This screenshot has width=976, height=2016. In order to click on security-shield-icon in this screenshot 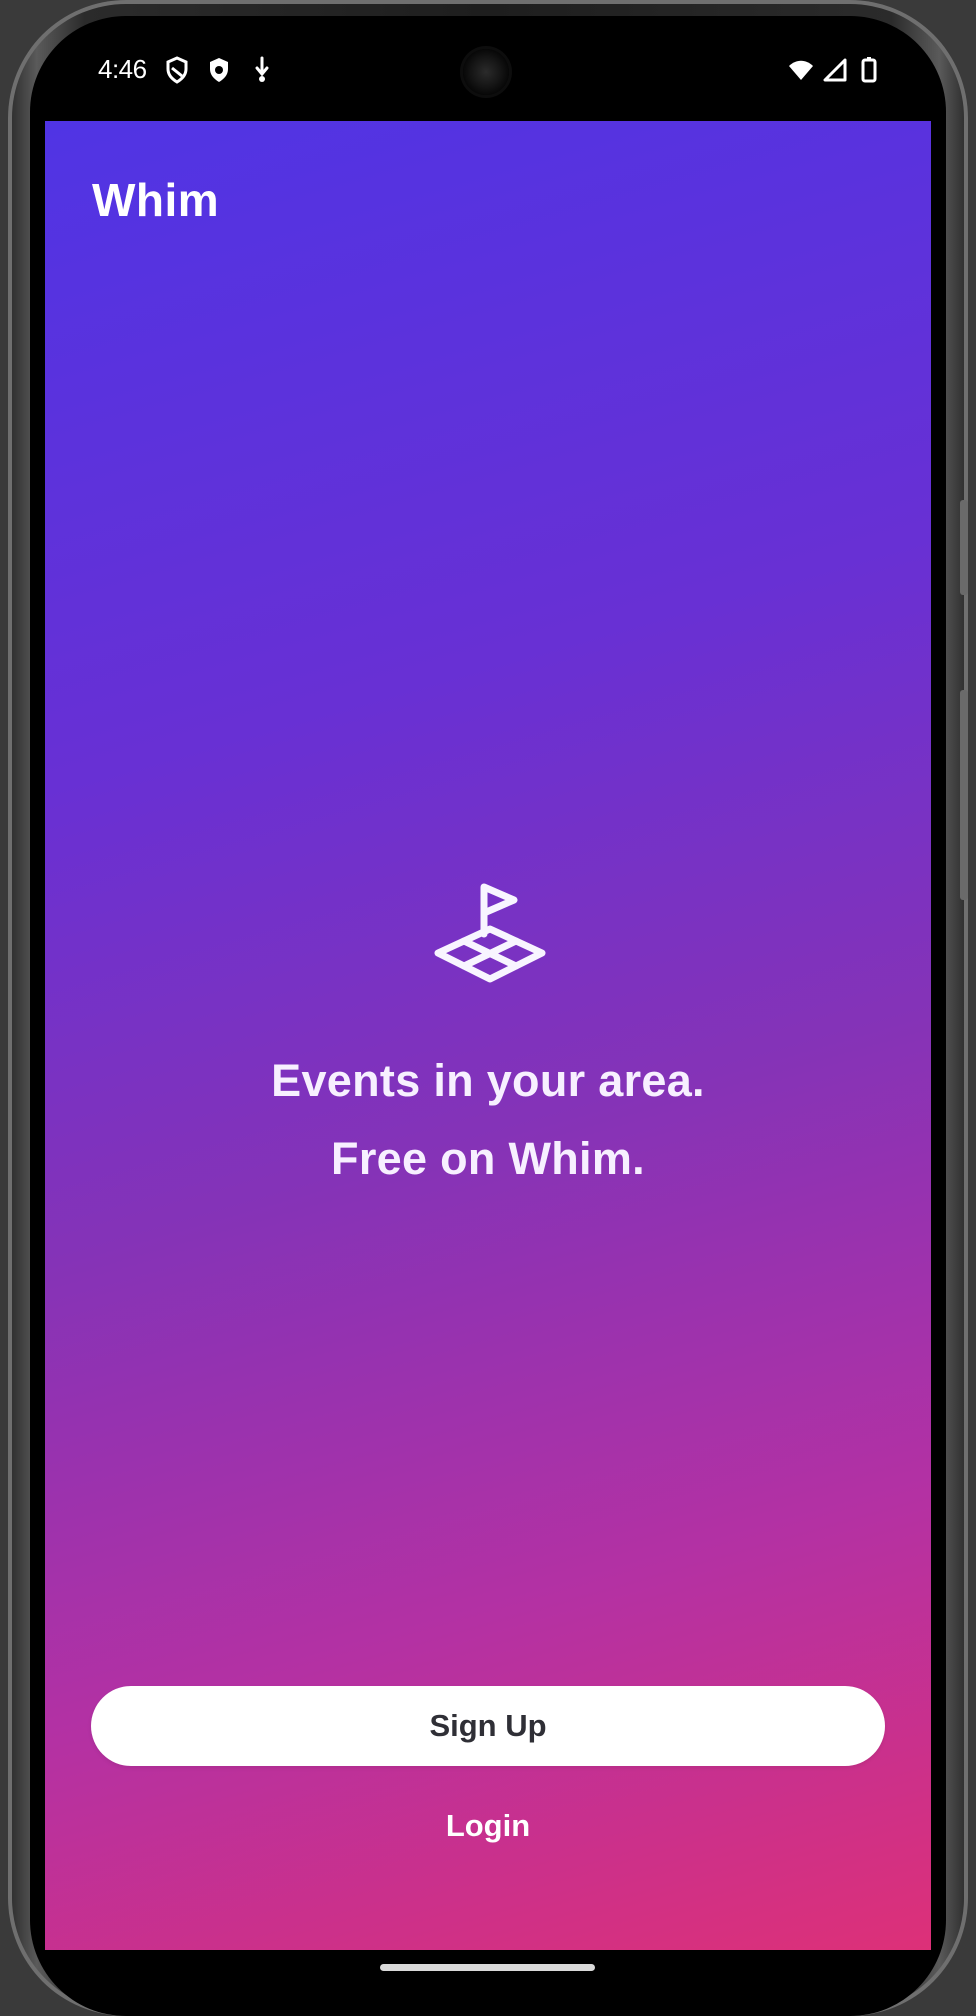, I will do `click(219, 70)`.